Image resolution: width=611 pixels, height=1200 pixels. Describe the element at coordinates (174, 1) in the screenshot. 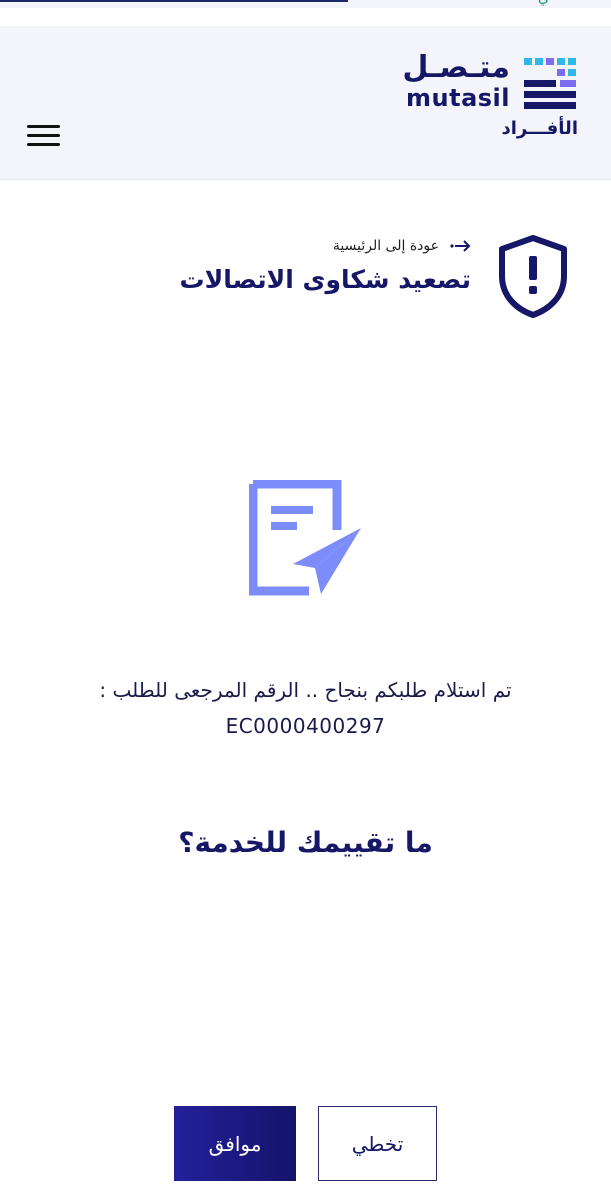

I see `progress-line` at that location.